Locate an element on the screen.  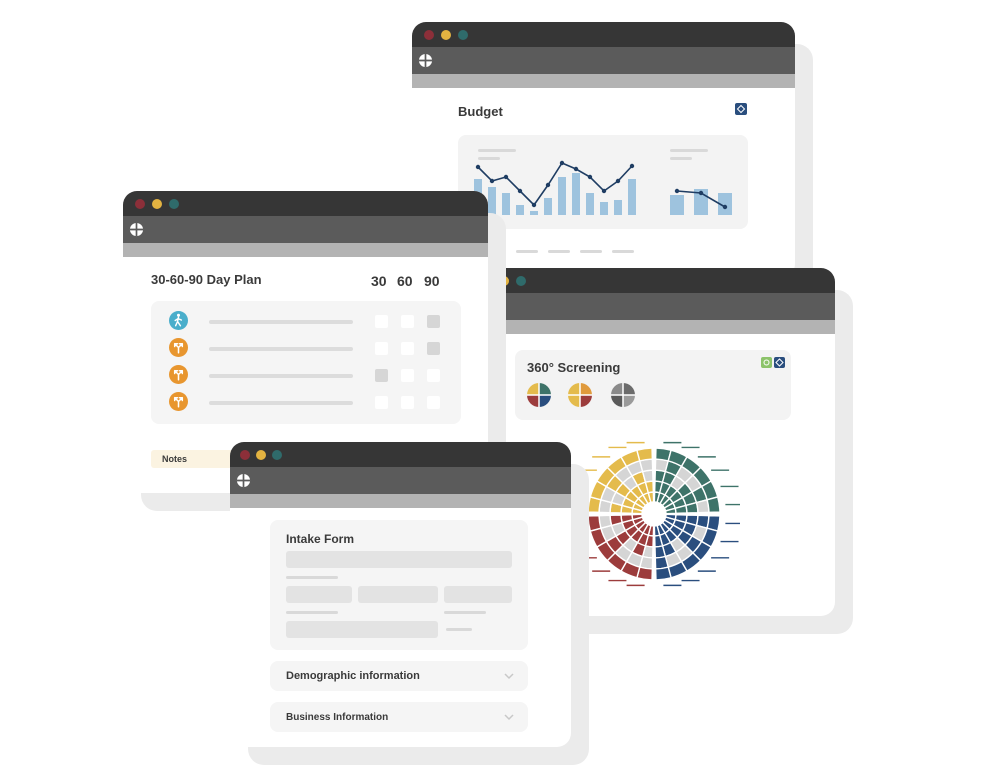
intake-form-panel: Intake Form is located at coordinates (399, 585).